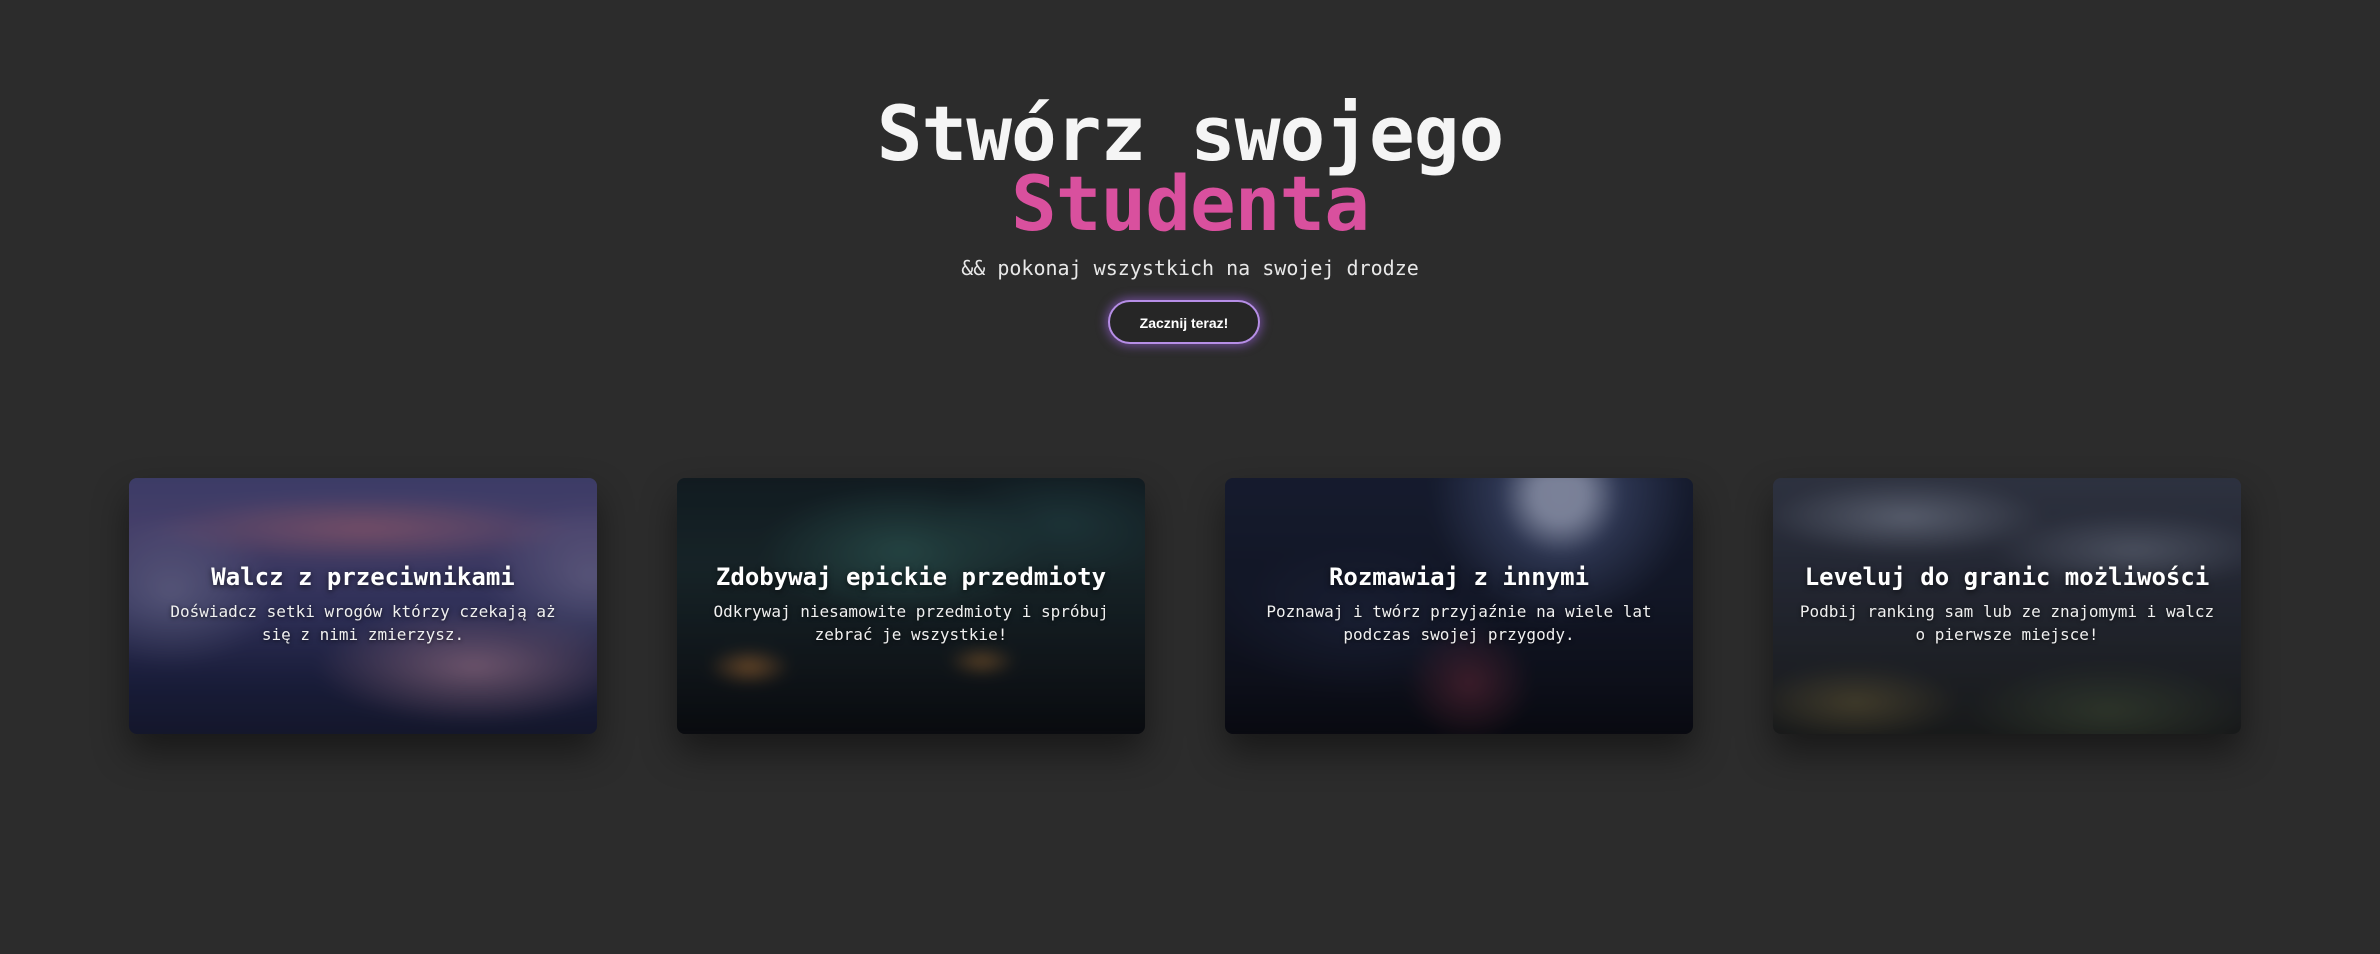  What do you see at coordinates (1190, 203) in the screenshot?
I see `hero-title-highlight: Studenta` at bounding box center [1190, 203].